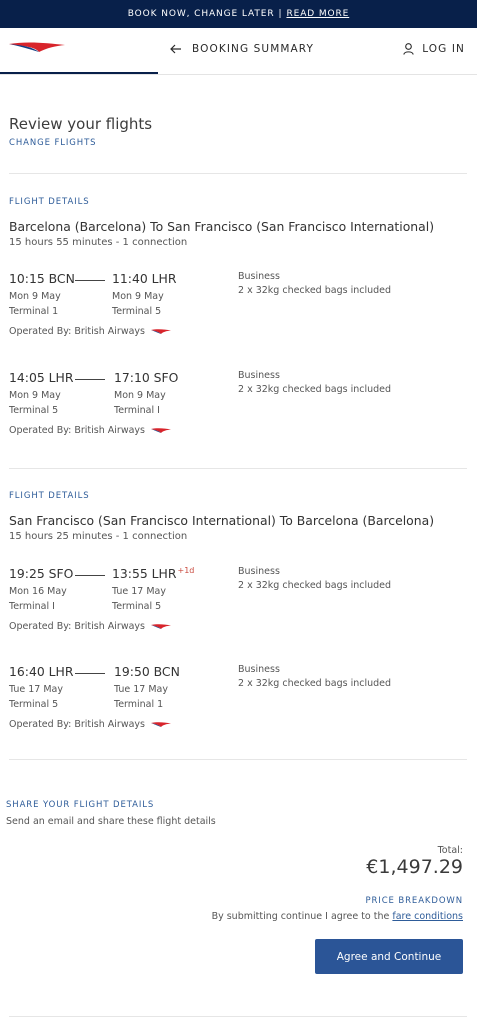  What do you see at coordinates (98, 536) in the screenshot?
I see `inbound-duration: 15 hours 25 minutes - 1 connection` at bounding box center [98, 536].